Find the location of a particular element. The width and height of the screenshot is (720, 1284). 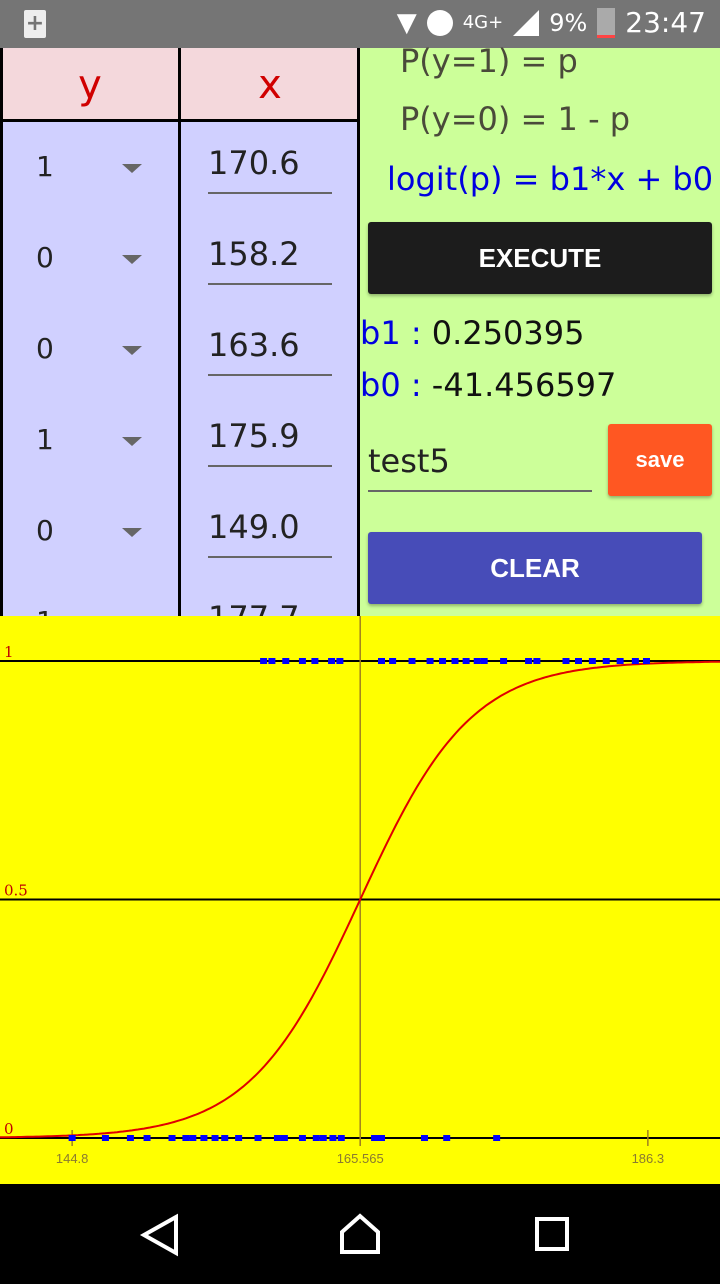

column-header-x: x is located at coordinates (270, 85).